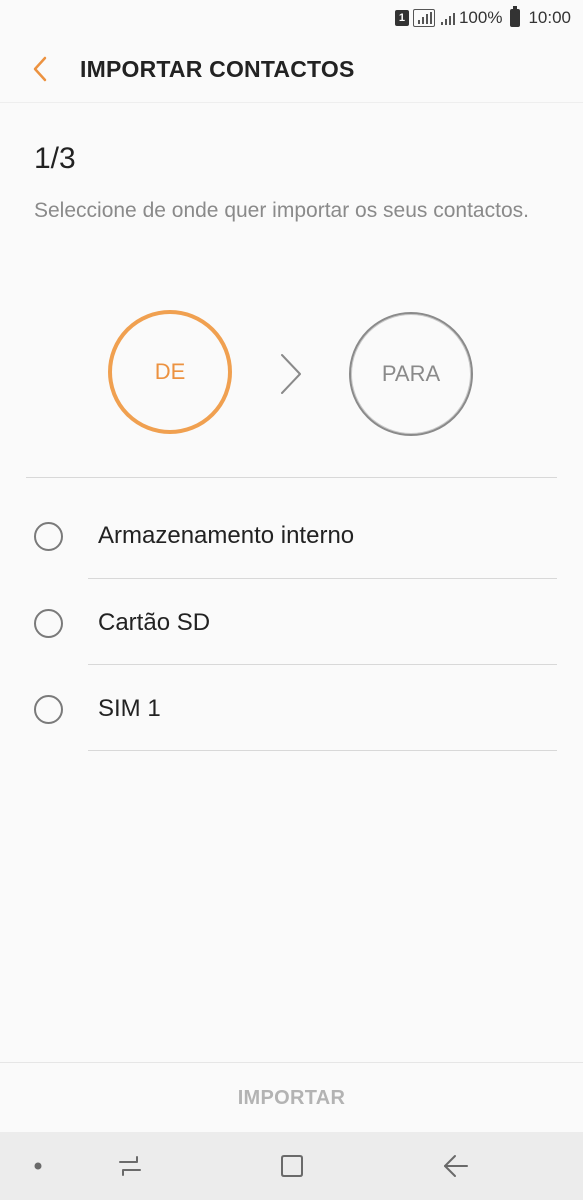 The width and height of the screenshot is (583, 1200). I want to click on dot-icon, so click(38, 1166).